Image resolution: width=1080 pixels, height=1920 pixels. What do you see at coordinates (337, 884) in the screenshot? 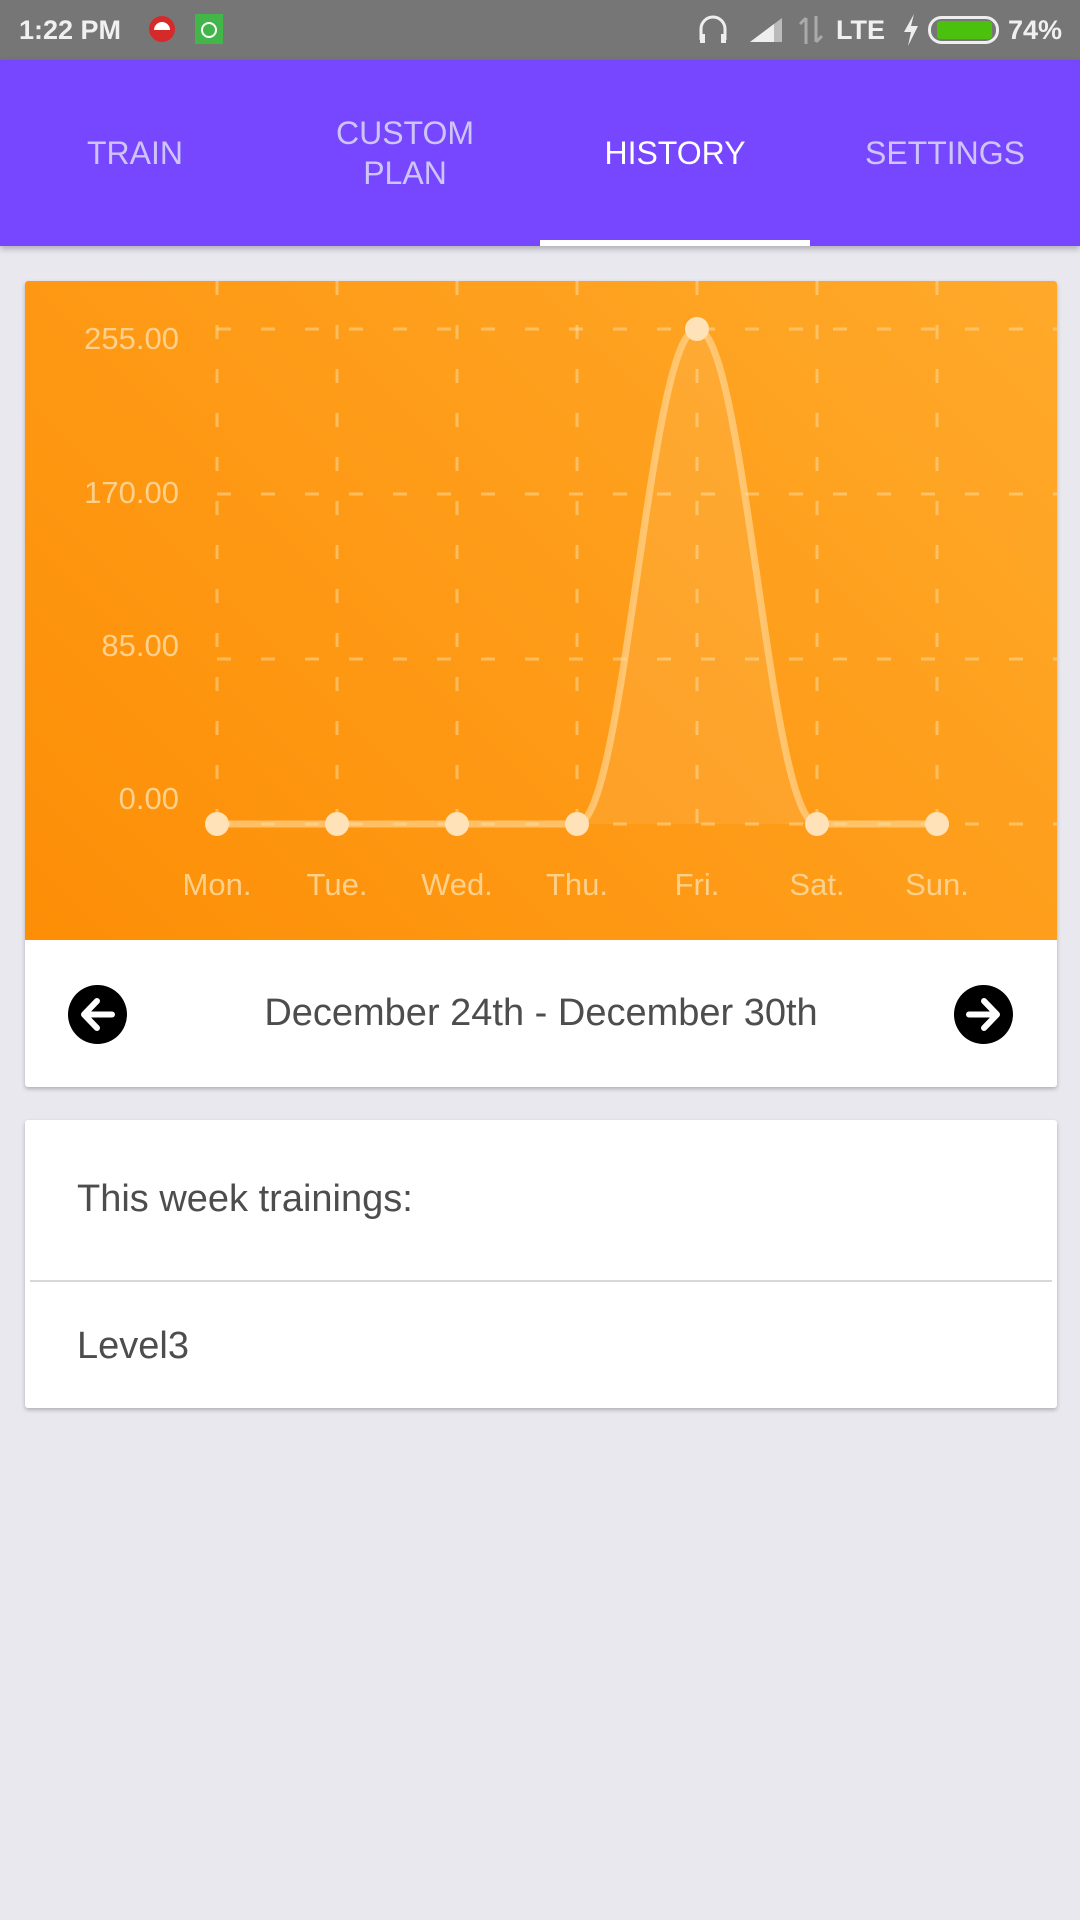
I see `x-tick-label: Tue.` at bounding box center [337, 884].